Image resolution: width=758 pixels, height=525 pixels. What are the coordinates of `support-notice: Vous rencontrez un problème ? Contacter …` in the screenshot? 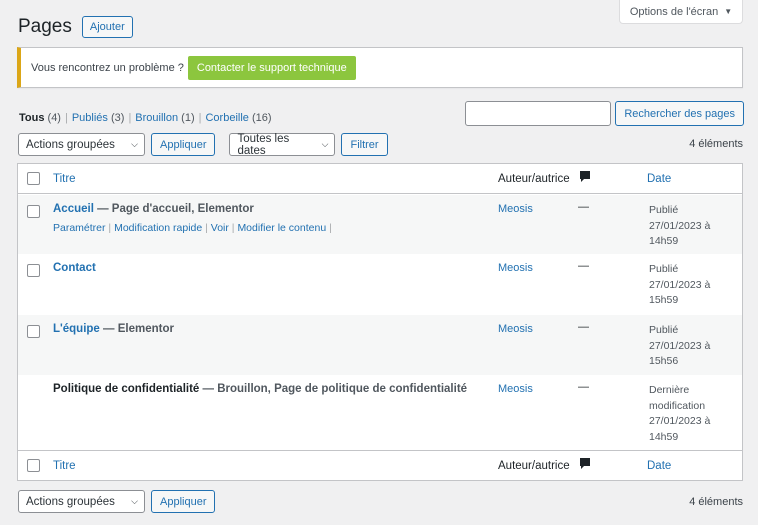 It's located at (380, 67).